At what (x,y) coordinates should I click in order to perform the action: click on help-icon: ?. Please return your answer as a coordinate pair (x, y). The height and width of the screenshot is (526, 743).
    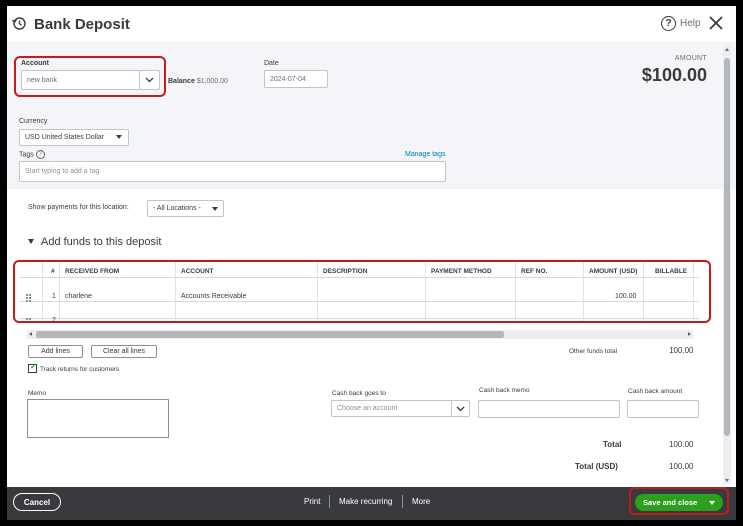
    Looking at the image, I should click on (668, 23).